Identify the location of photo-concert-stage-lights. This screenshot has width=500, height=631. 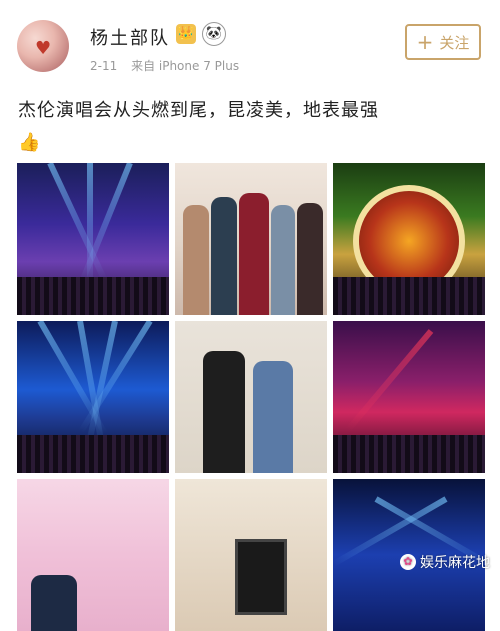
(93, 239).